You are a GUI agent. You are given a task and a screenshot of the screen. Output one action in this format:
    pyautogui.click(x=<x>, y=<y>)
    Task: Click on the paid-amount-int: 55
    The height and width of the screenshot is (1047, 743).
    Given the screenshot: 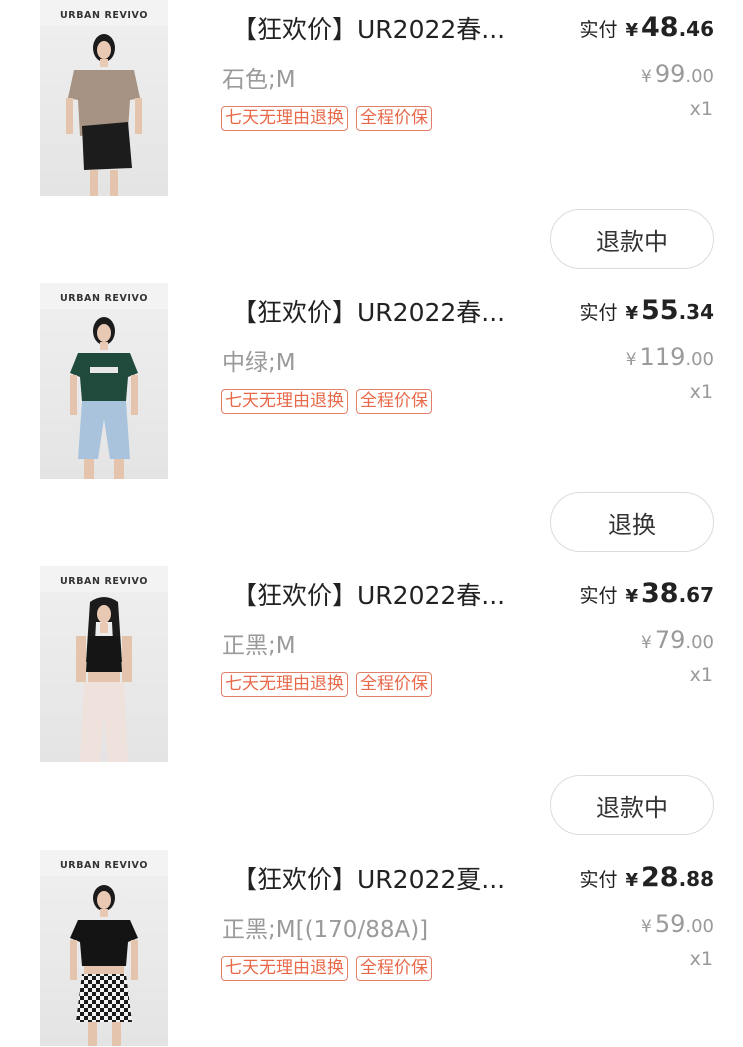 What is the action you would take?
    pyautogui.click(x=659, y=310)
    